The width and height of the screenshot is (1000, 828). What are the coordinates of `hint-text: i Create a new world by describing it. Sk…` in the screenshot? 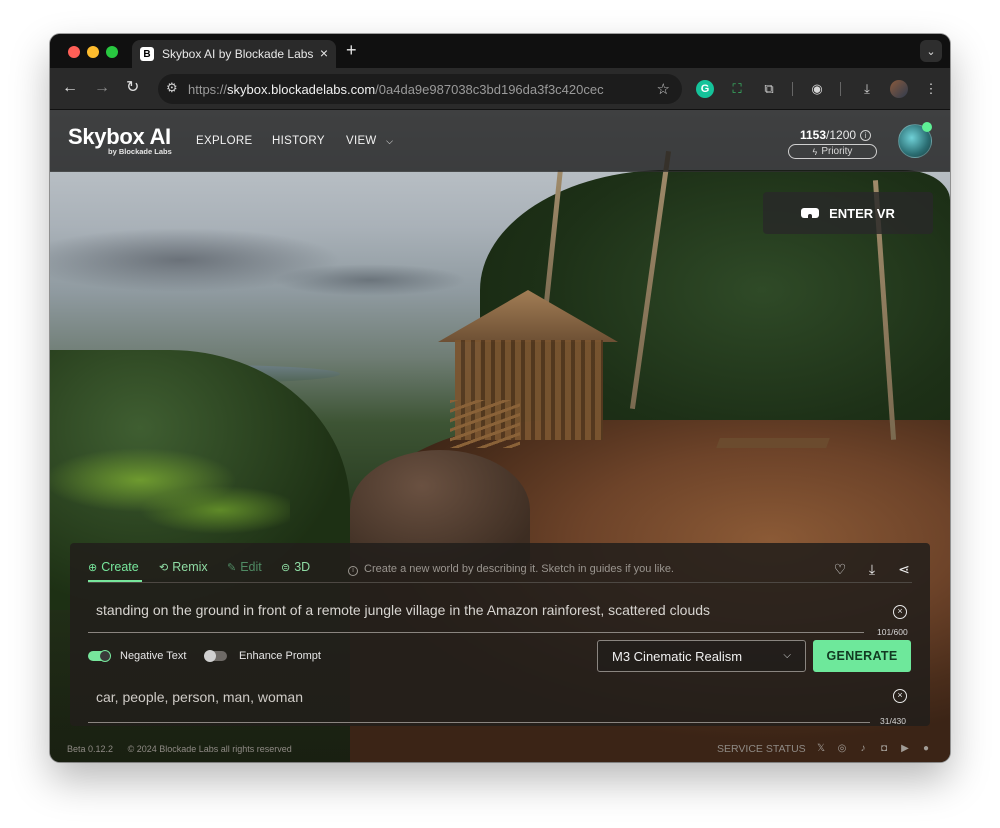 It's located at (511, 569).